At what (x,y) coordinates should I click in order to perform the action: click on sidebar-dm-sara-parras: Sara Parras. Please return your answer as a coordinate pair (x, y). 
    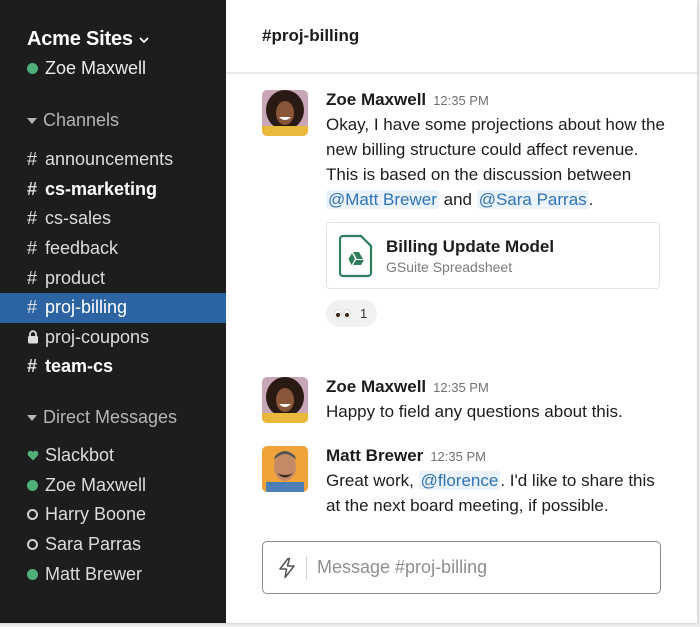
    Looking at the image, I should click on (113, 545).